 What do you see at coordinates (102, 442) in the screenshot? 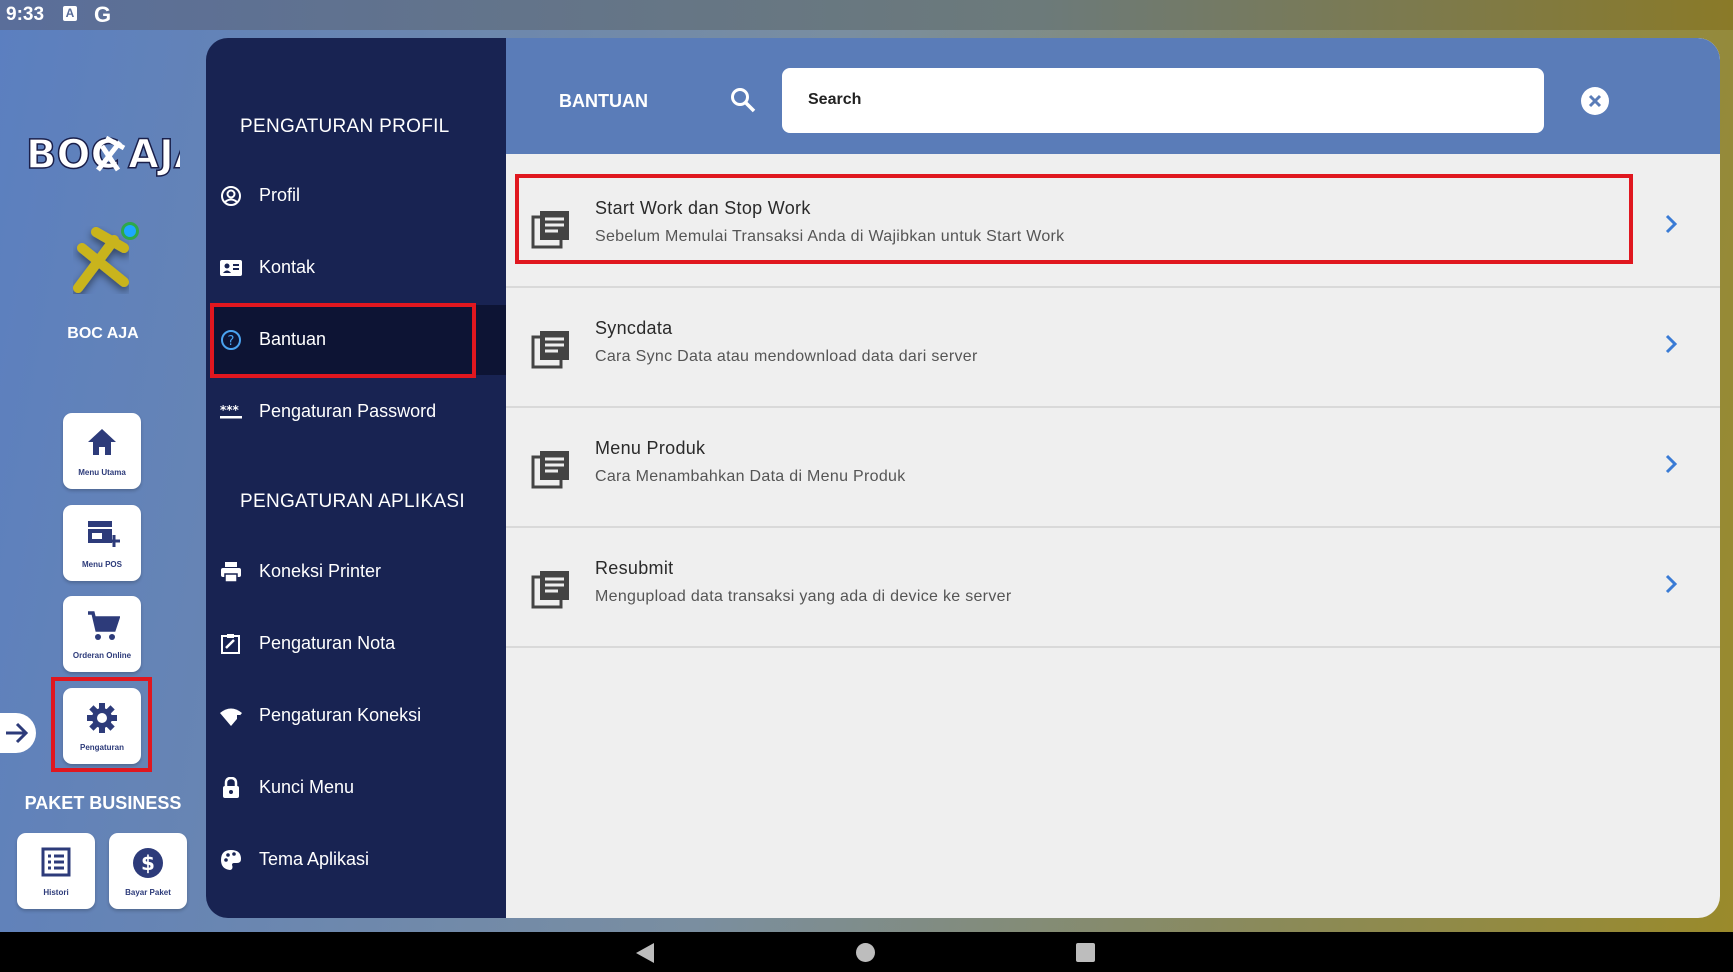
I see `home-icon` at bounding box center [102, 442].